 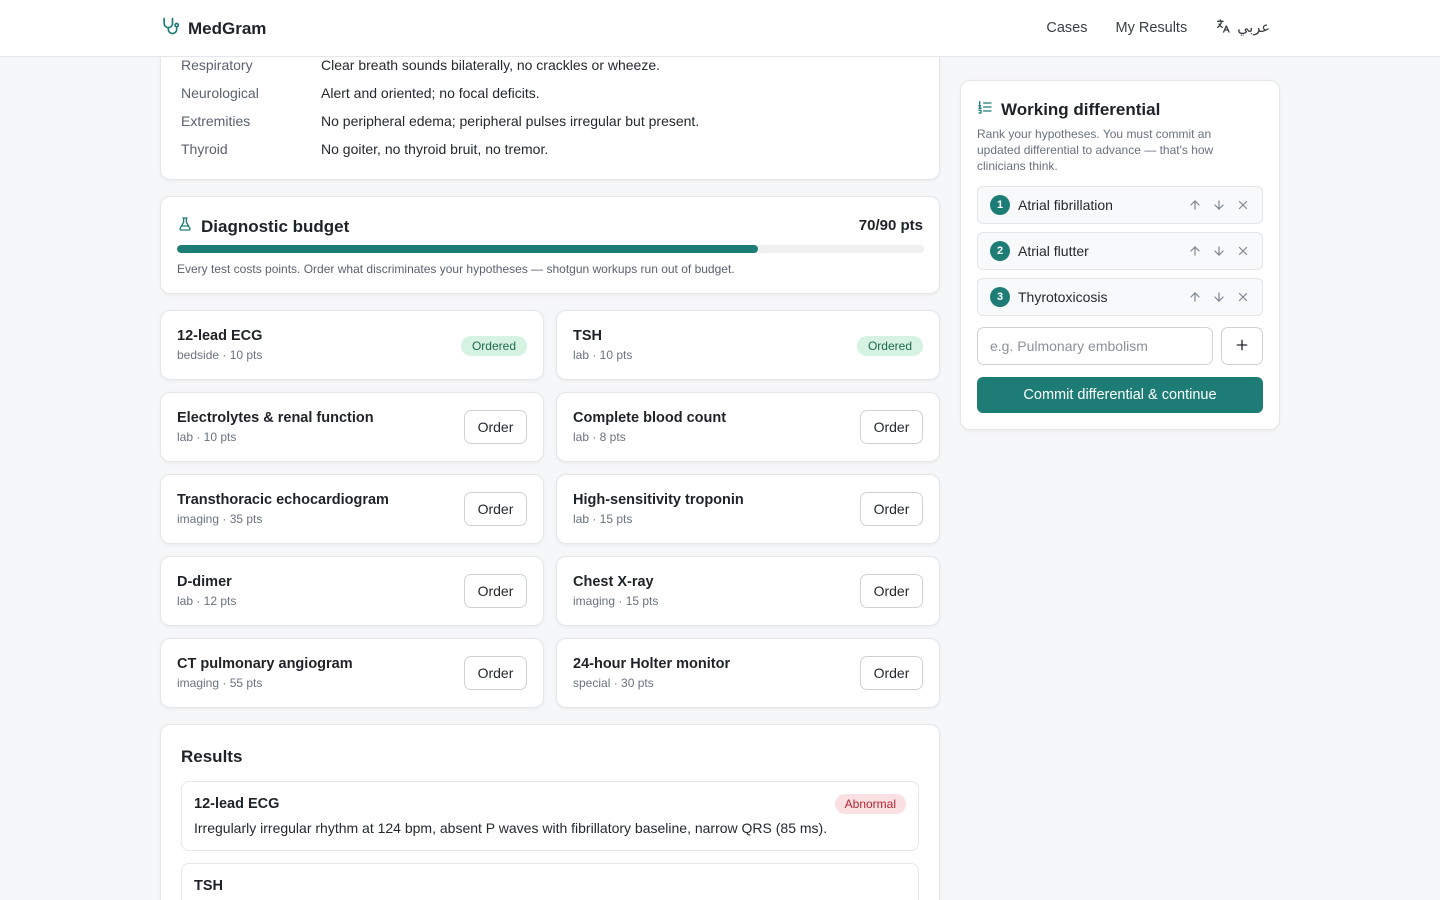 I want to click on test-name: Chest X-ray, so click(x=613, y=582).